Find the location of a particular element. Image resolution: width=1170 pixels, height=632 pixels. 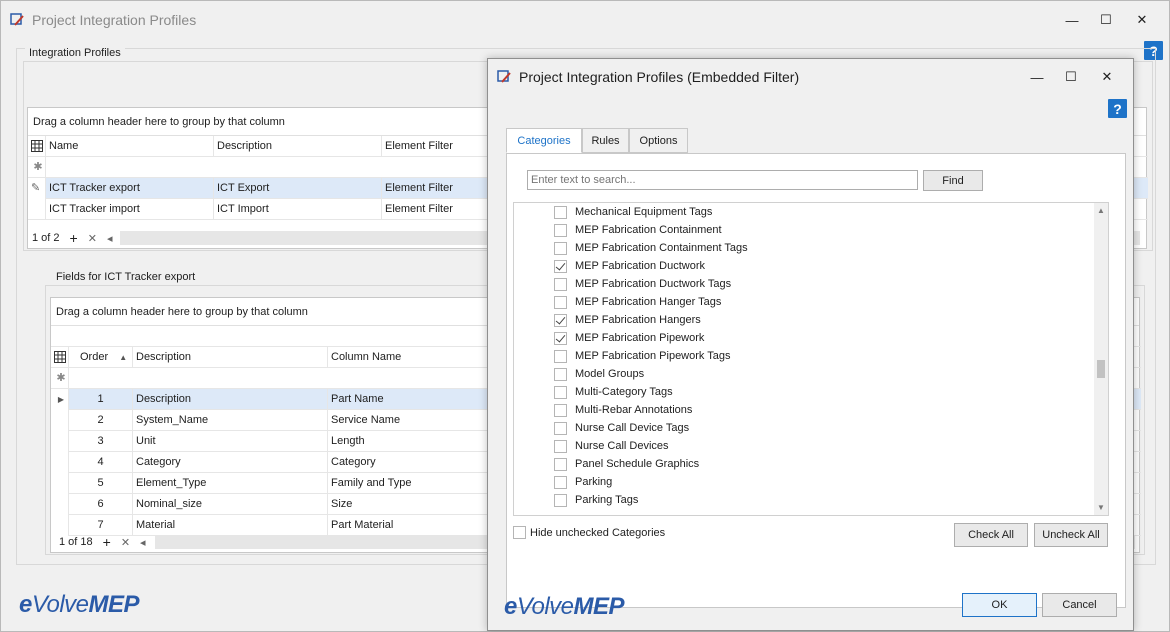

hide-unchecked-option: Hide unchecked Categories is located at coordinates (589, 532).